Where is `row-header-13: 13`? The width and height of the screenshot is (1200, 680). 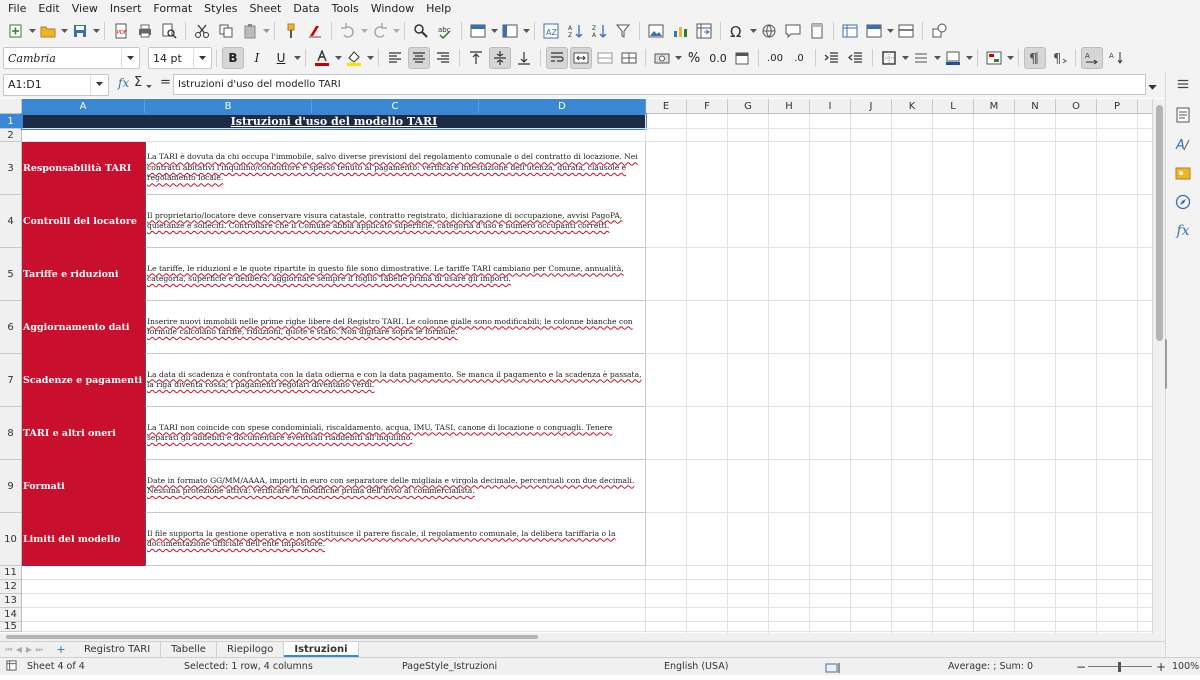
row-header-13: 13 is located at coordinates (11, 601).